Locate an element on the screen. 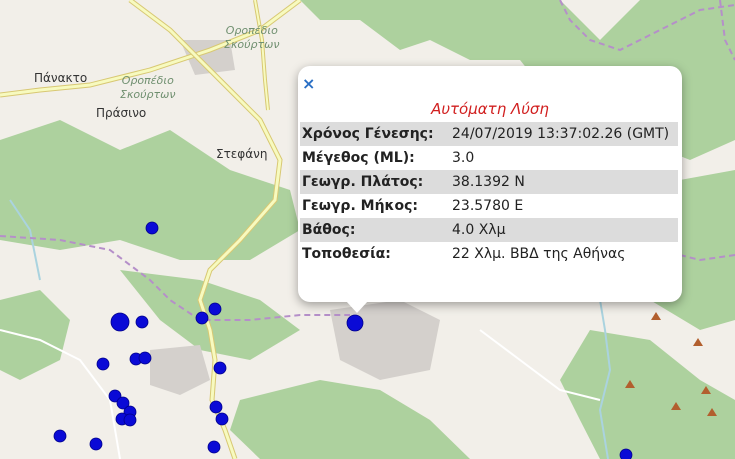 This screenshot has width=735, height=459. location-label: Τοποθεσία: is located at coordinates (375, 254).